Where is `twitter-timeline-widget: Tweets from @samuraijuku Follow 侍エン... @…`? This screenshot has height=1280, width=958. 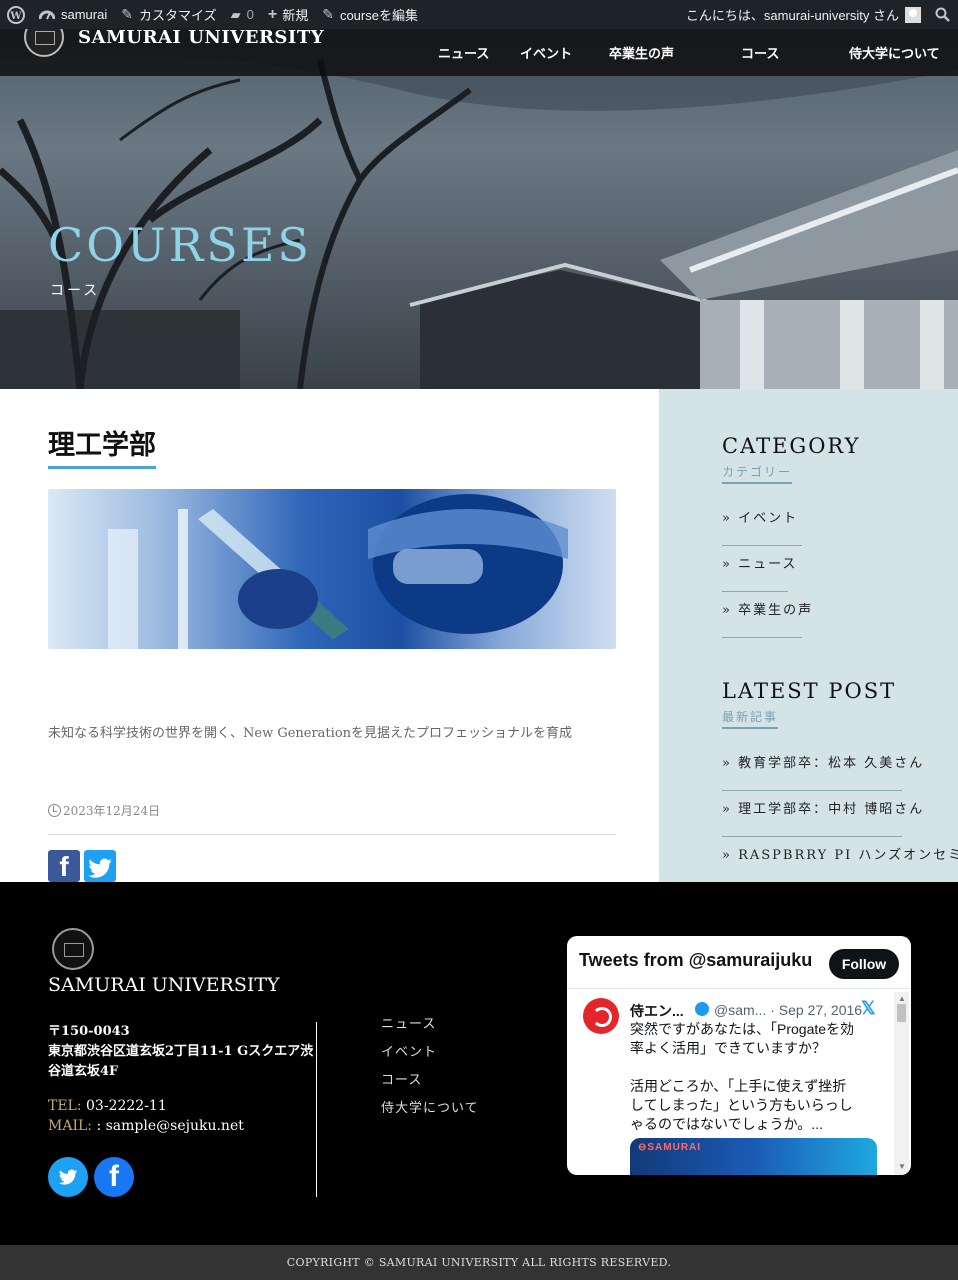 twitter-timeline-widget: Tweets from @samuraijuku Follow 侍エン... @… is located at coordinates (739, 1055).